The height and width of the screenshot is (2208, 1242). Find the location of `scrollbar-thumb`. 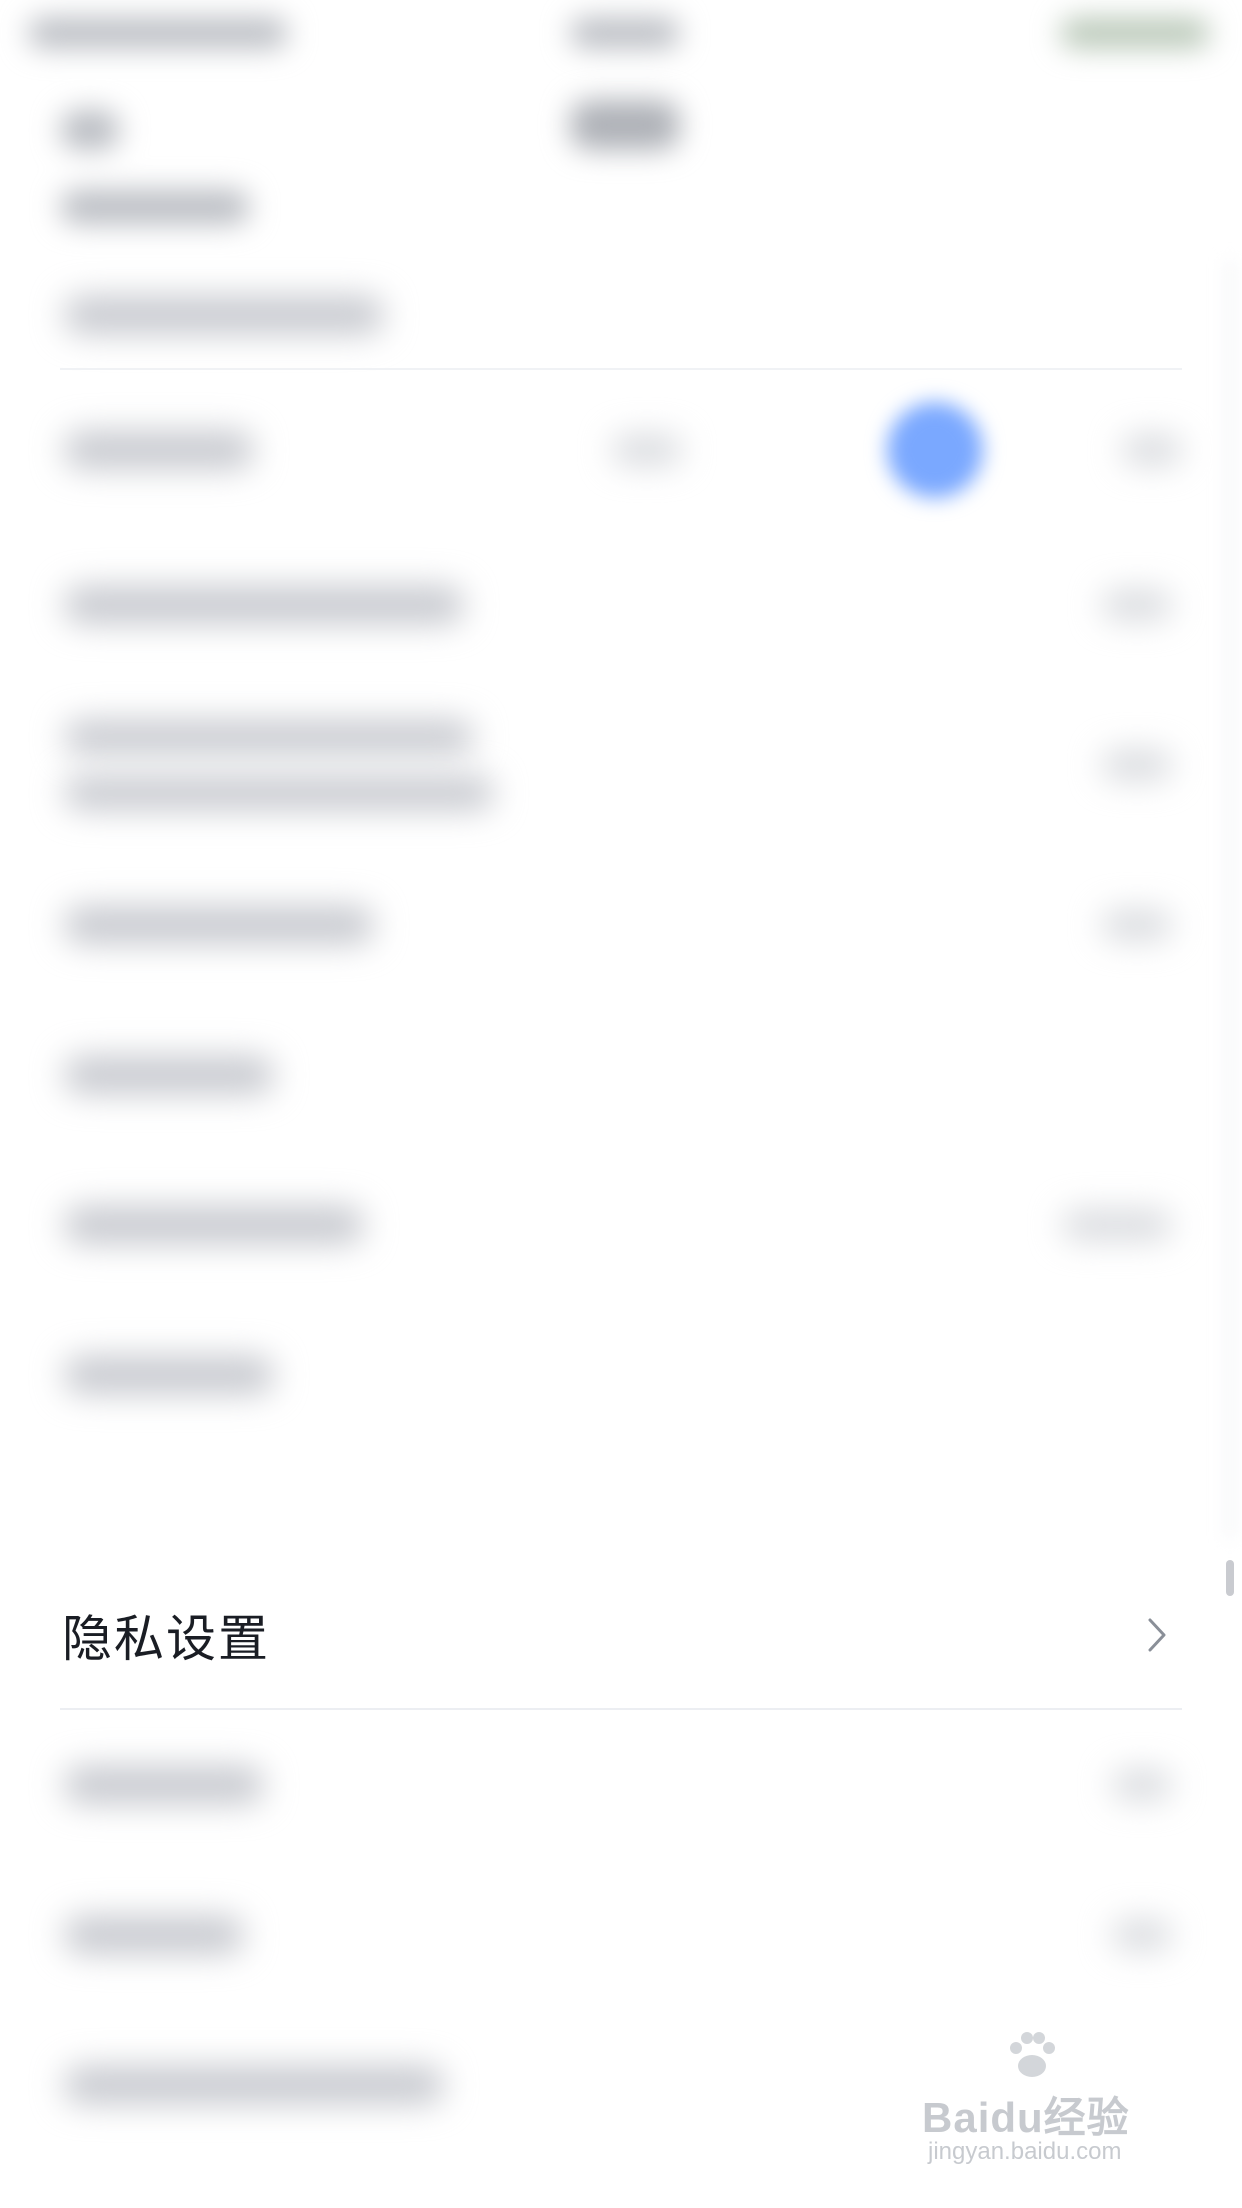

scrollbar-thumb is located at coordinates (1230, 1578).